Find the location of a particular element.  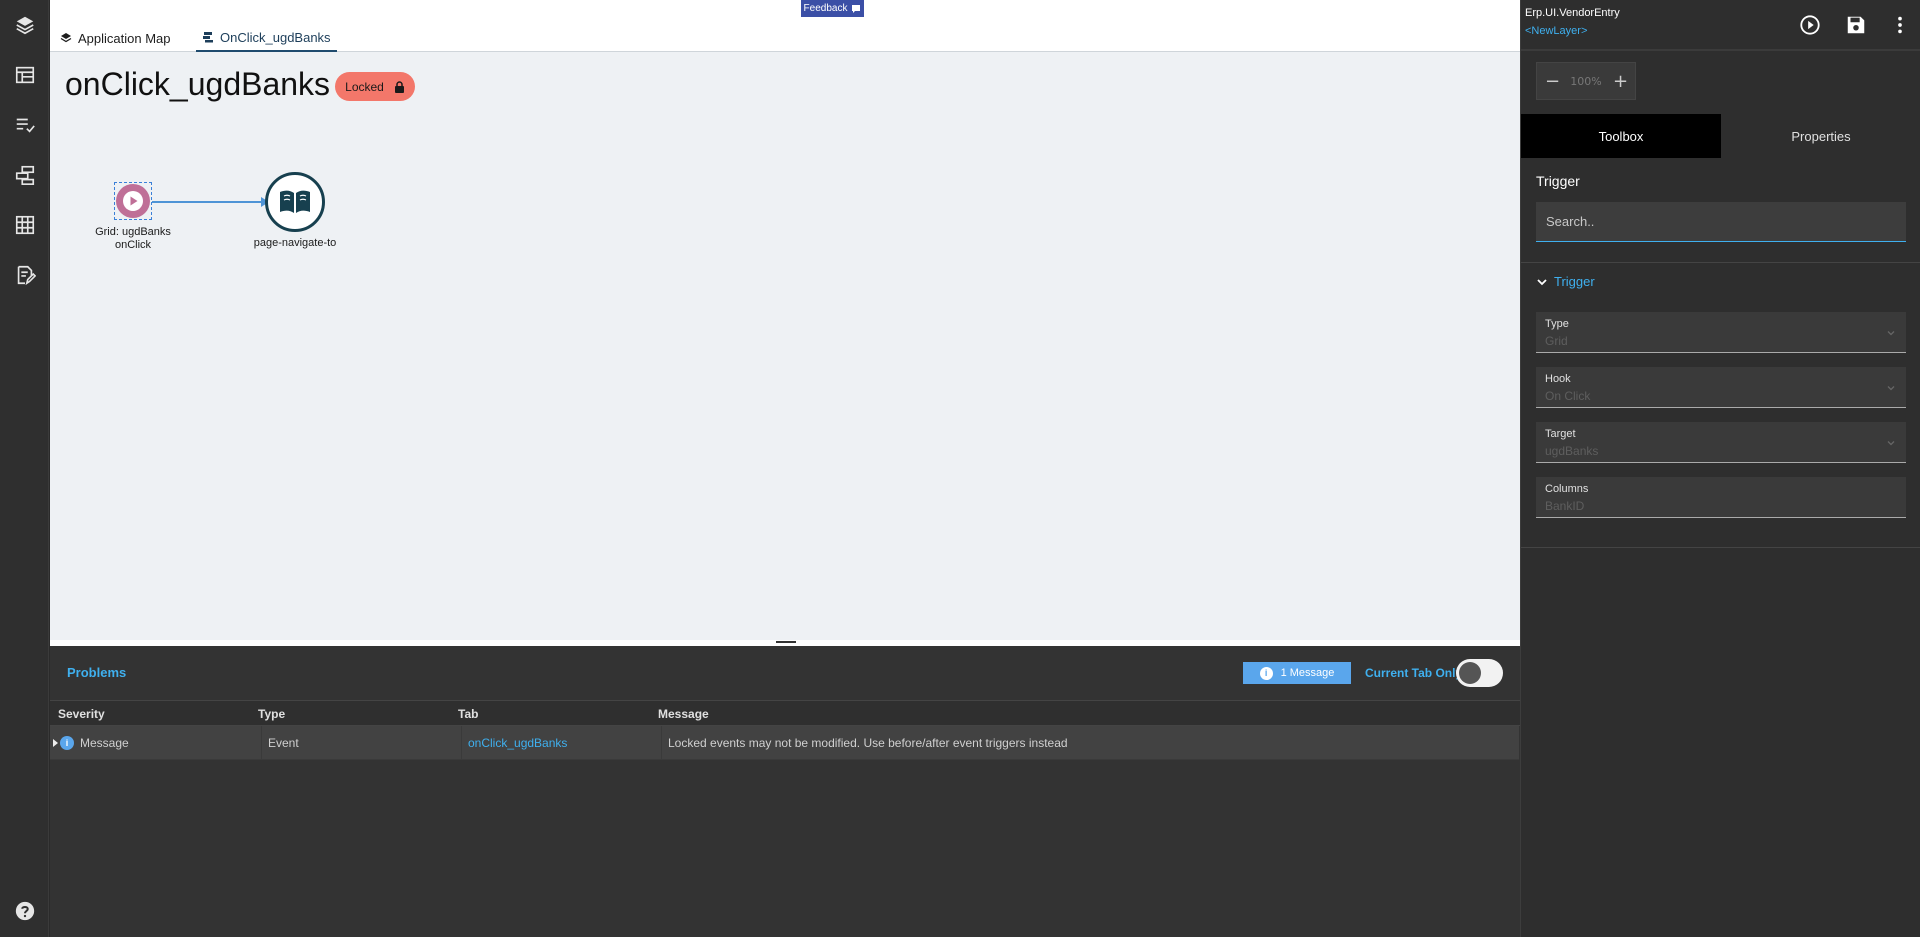

column-header-message: Message is located at coordinates (683, 714).